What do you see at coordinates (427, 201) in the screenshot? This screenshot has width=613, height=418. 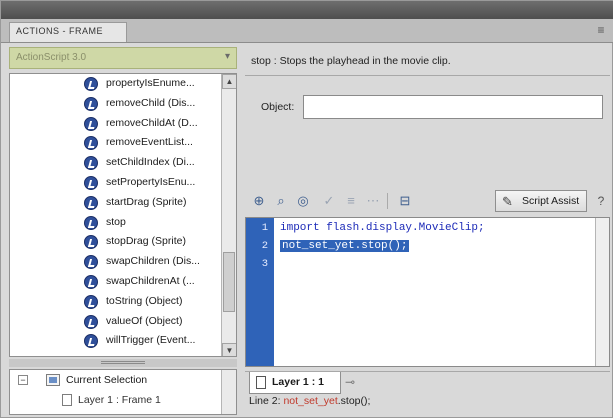 I see `script-editor-toolbar: ⊕ ⌕ ◎ ✓ ≡ ⋯ ⊟ ✎ Script Assist ?` at bounding box center [427, 201].